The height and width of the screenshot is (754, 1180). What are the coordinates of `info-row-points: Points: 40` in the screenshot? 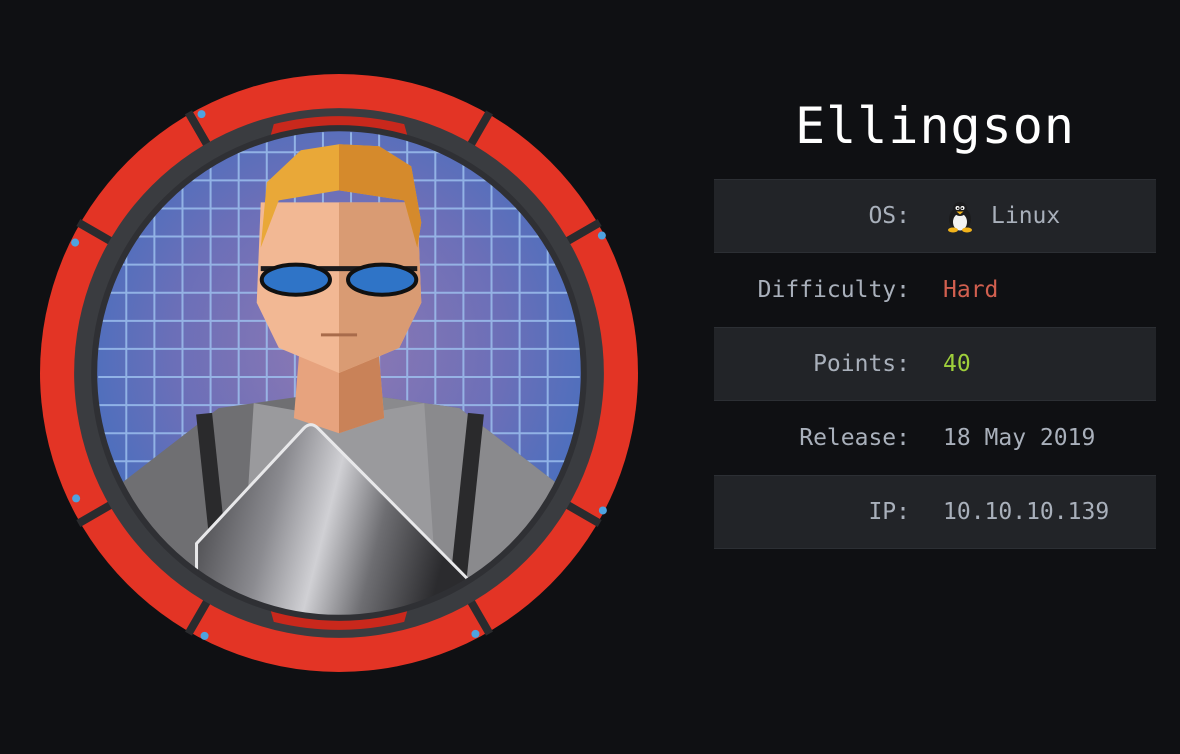 It's located at (935, 364).